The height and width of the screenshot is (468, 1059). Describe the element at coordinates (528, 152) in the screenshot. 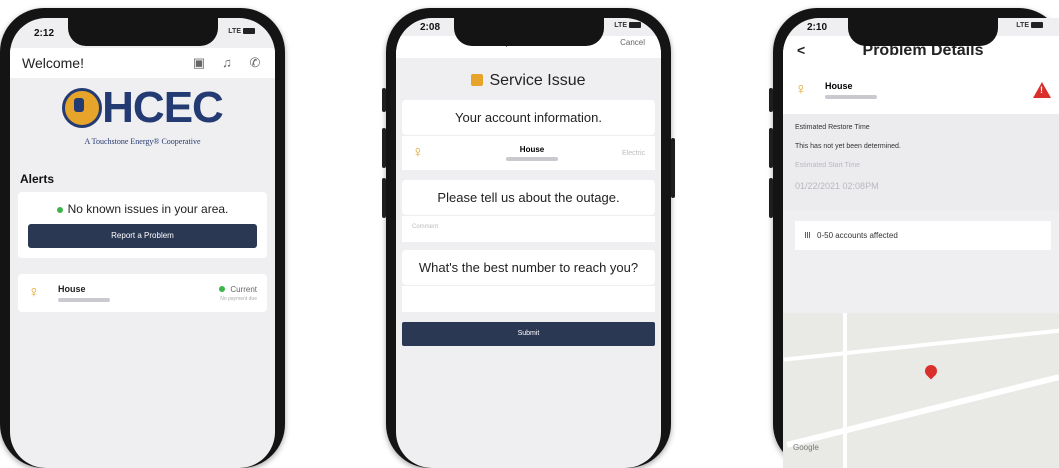

I see `account-row: ♀ House Electric` at that location.